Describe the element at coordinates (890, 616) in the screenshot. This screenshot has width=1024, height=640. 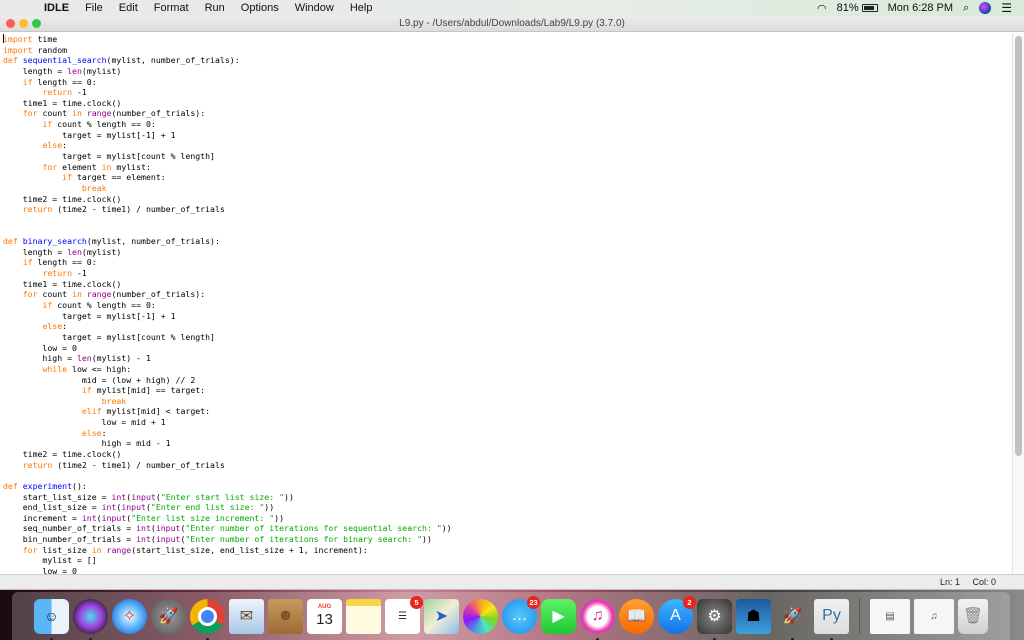
I see `dock-downloads-stack-icon: ▤` at that location.